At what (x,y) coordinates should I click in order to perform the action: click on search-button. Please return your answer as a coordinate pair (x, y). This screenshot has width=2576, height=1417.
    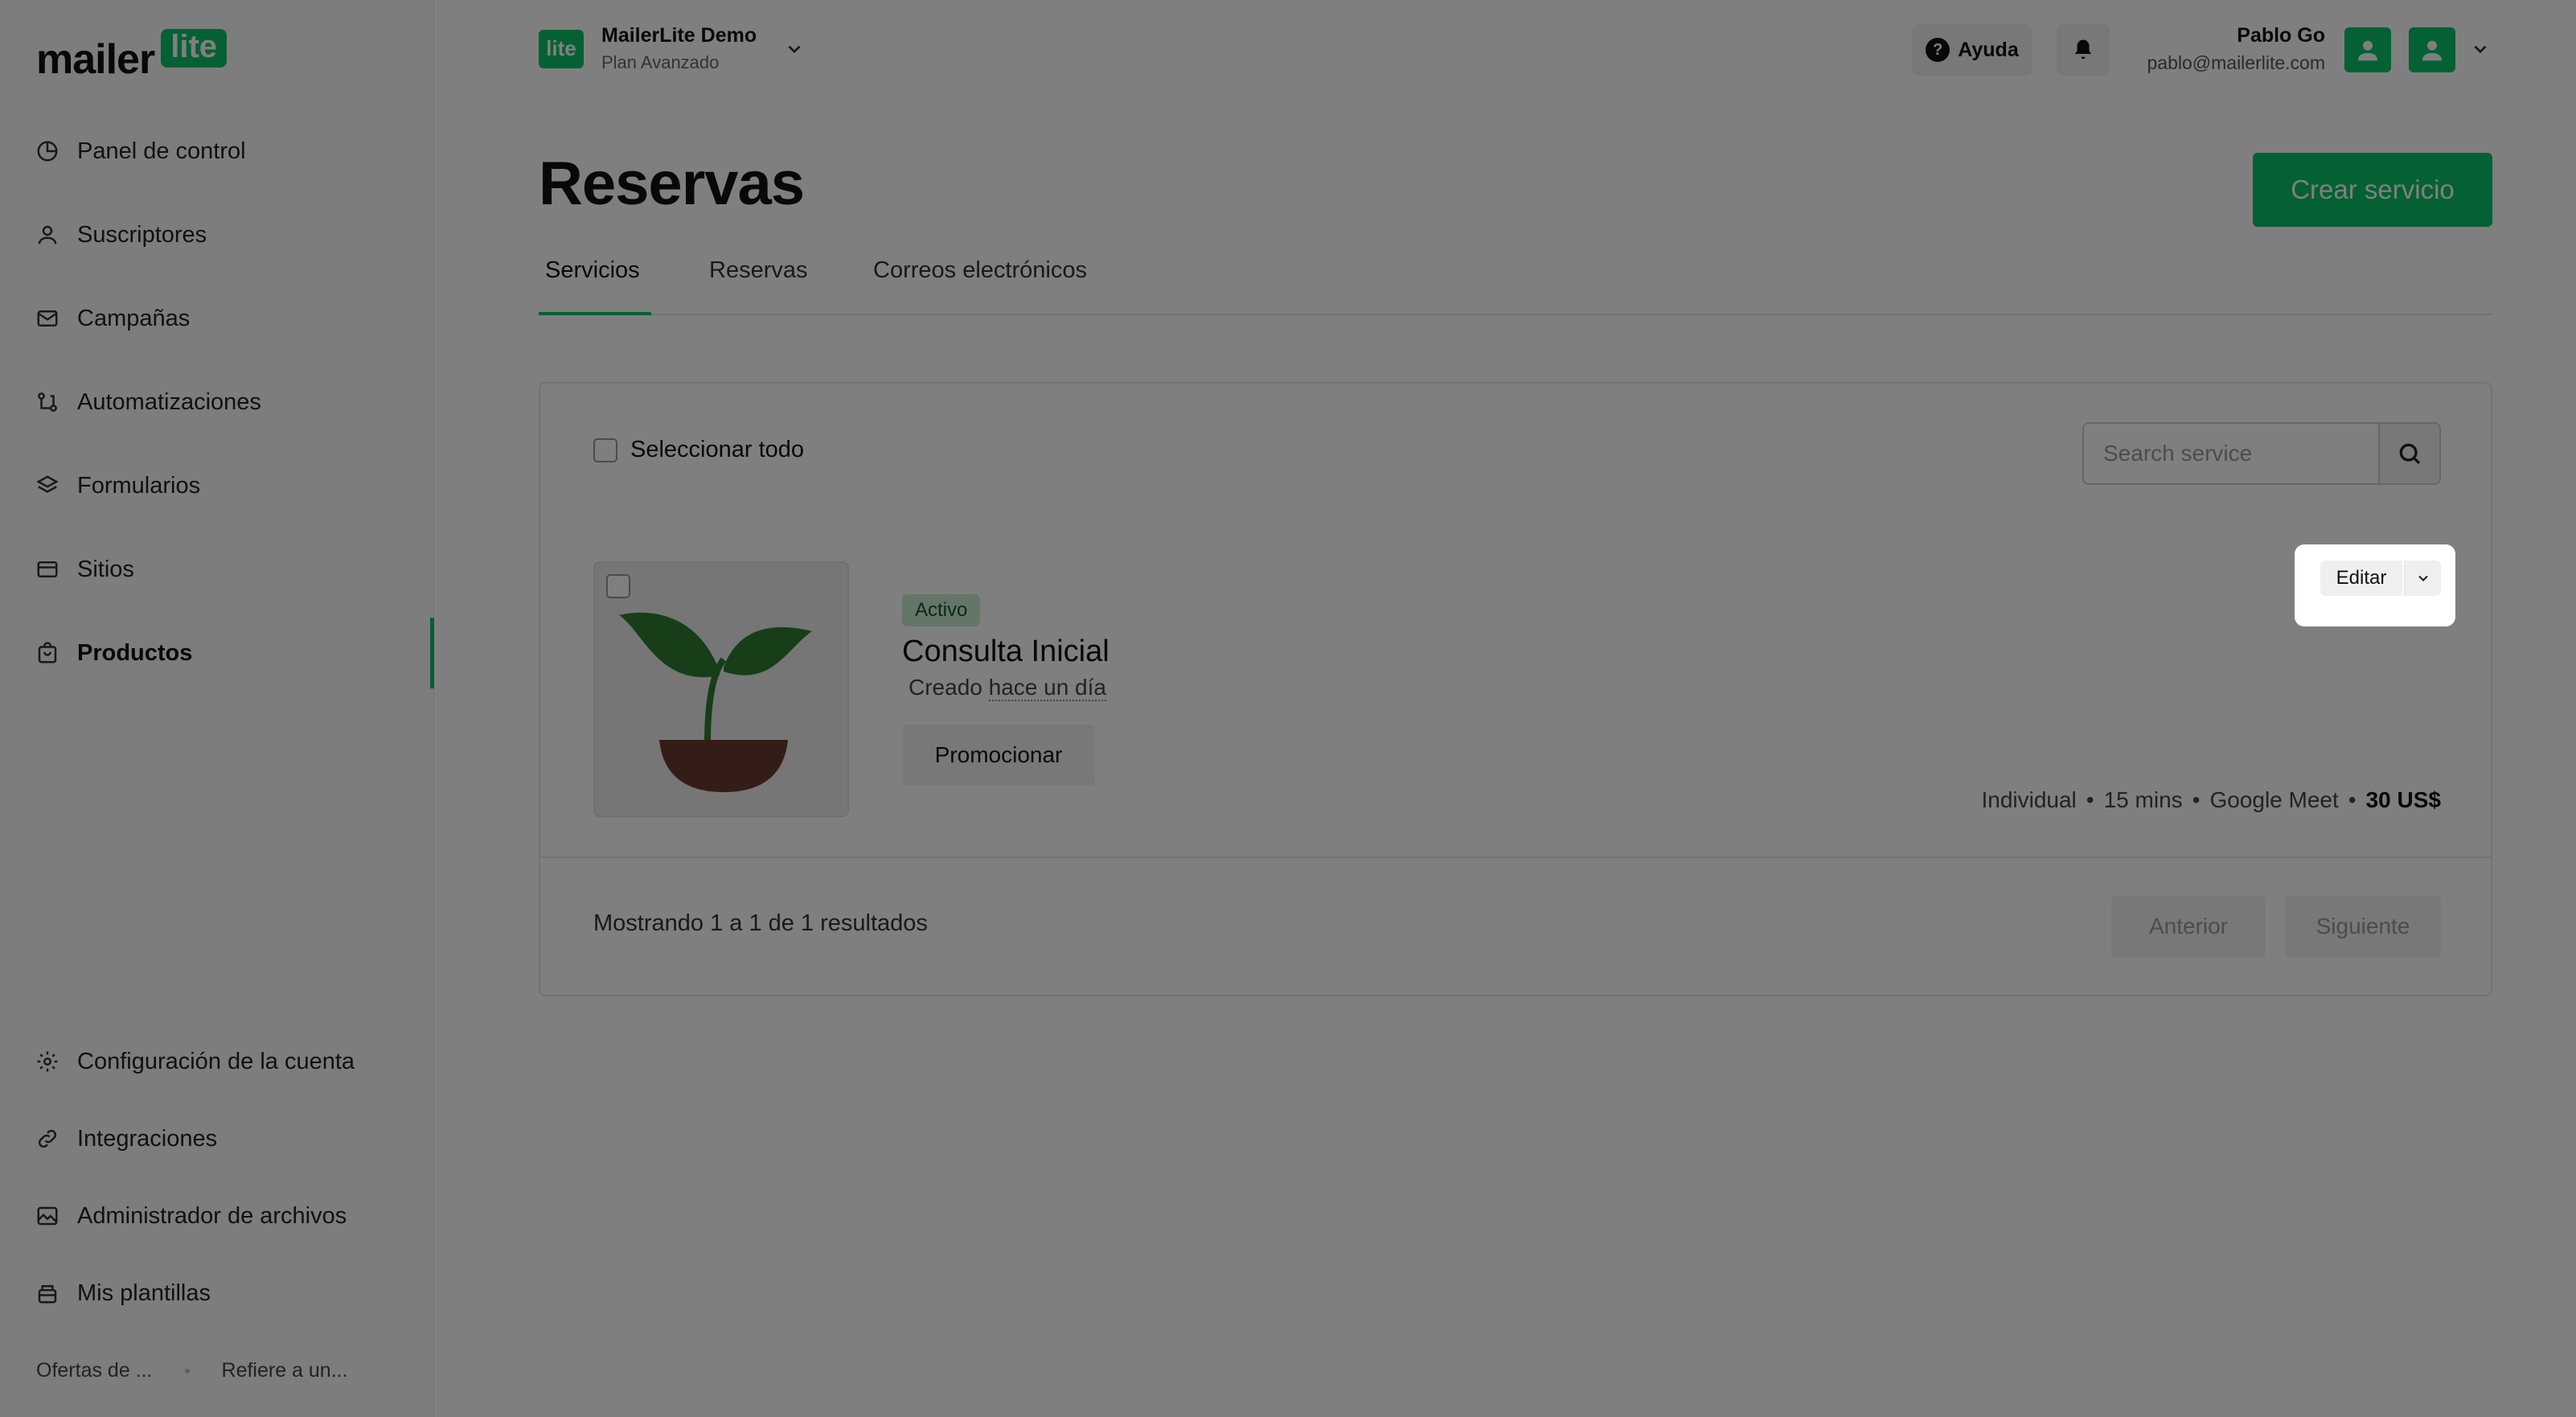
    Looking at the image, I should click on (2409, 453).